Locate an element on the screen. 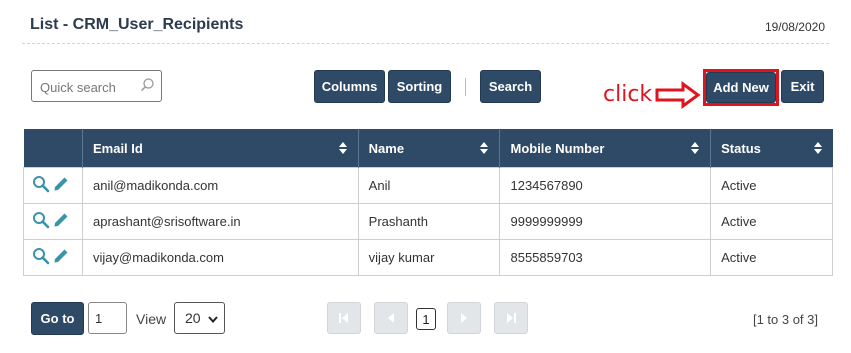 This screenshot has width=851, height=353. email-cell: vijay@madikonda.com is located at coordinates (220, 257).